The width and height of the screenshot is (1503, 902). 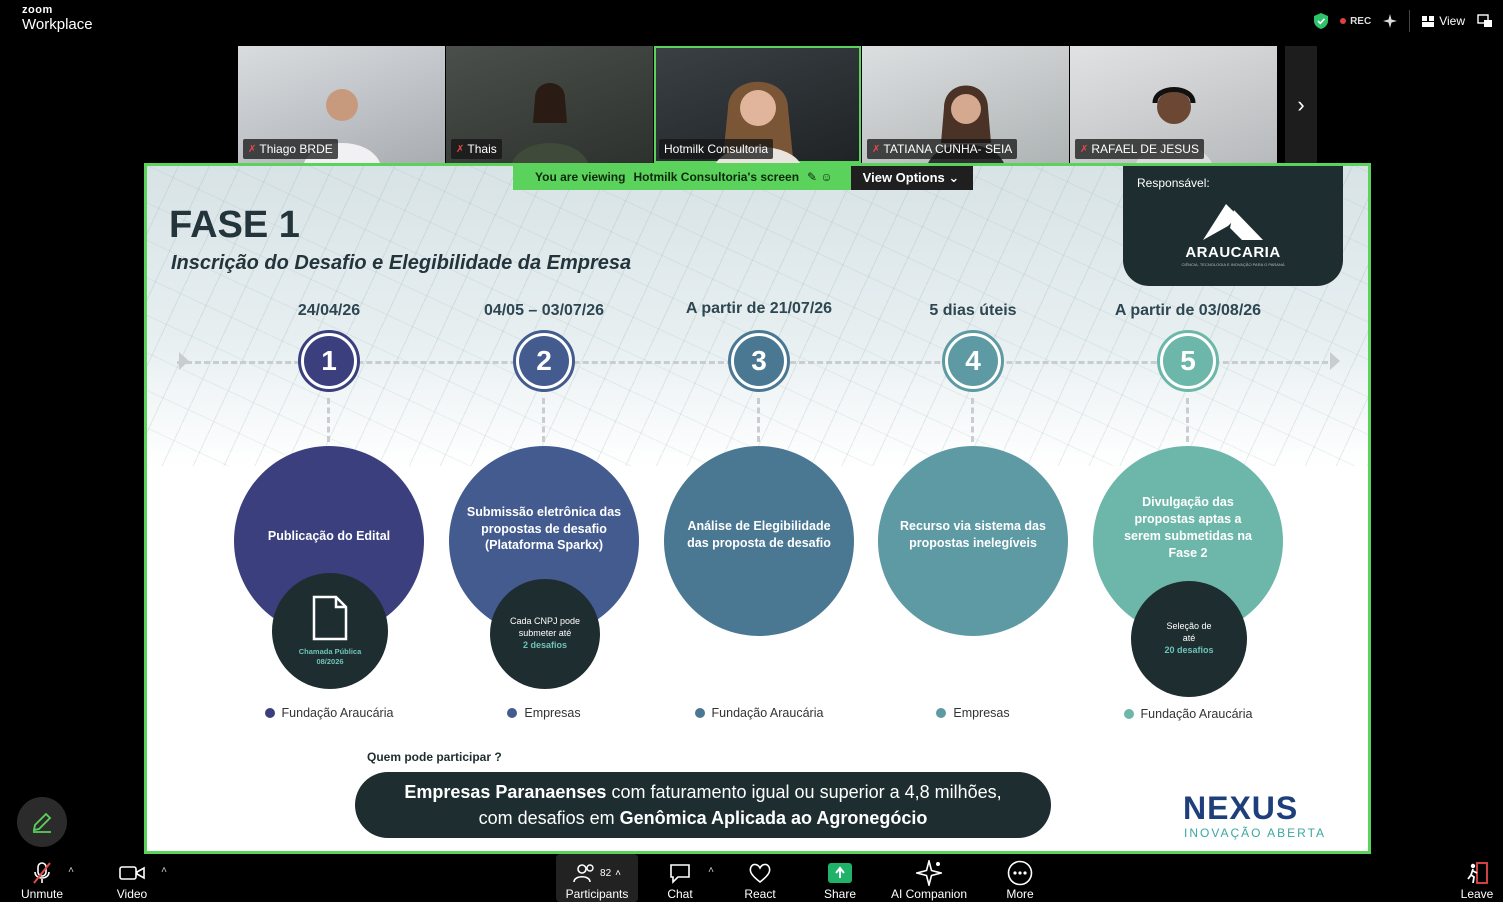 I want to click on next-page-button: ›, so click(x=1301, y=104).